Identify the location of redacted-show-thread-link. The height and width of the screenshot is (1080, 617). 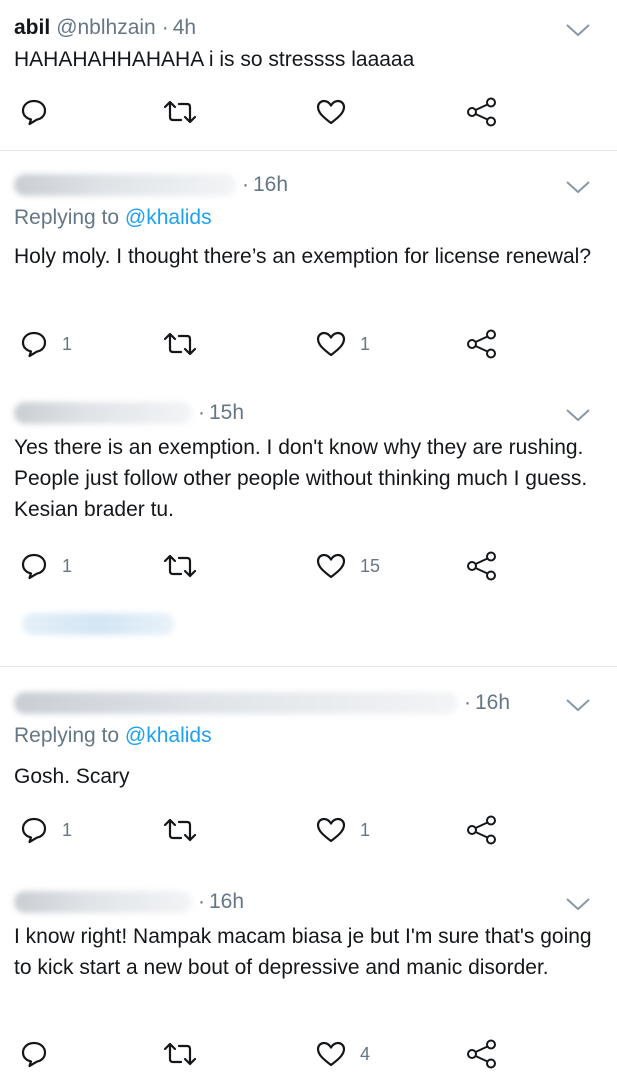
(98, 624).